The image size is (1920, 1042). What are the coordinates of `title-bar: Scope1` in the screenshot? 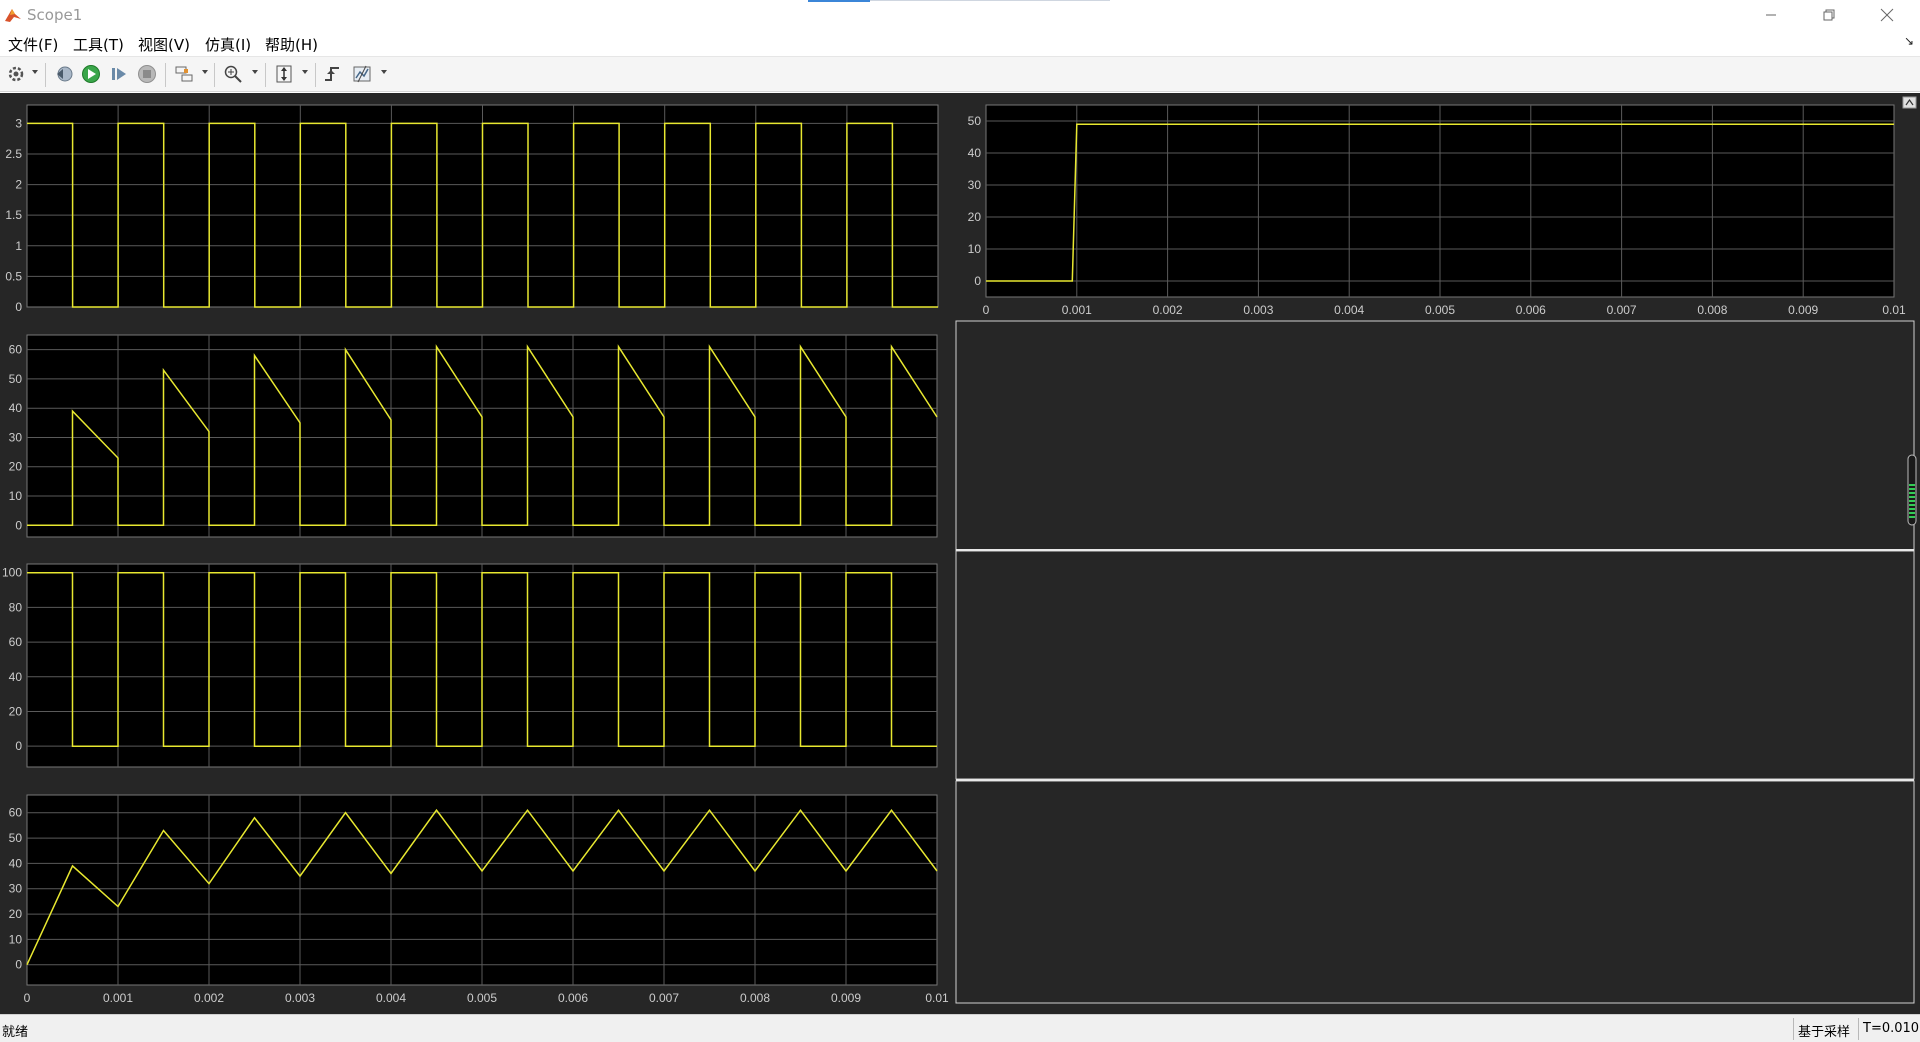 It's located at (960, 15).